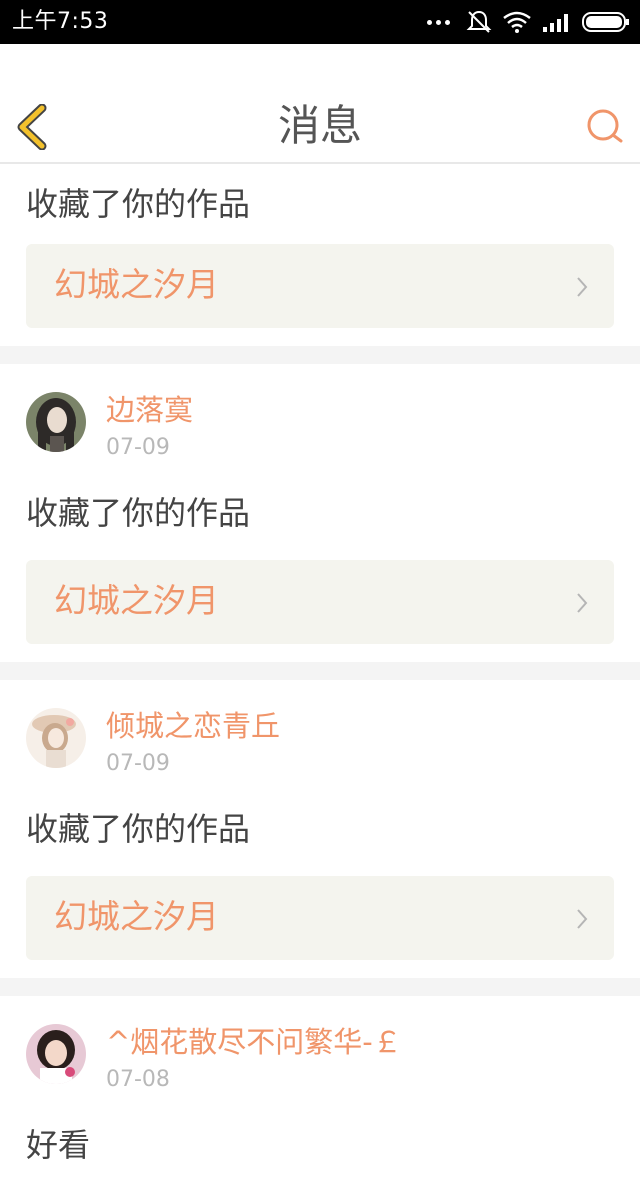 This screenshot has height=1180, width=640. What do you see at coordinates (319, 125) in the screenshot?
I see `page-title: 消息` at bounding box center [319, 125].